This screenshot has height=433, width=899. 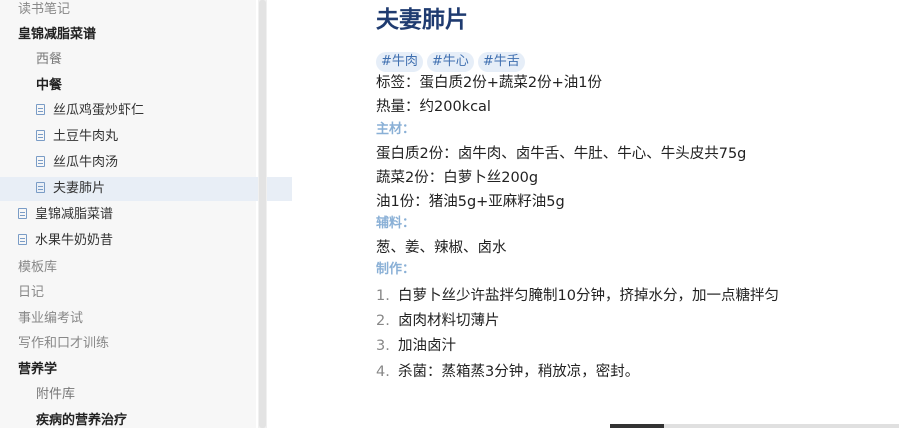 What do you see at coordinates (137, 11) in the screenshot?
I see `sidebar-item-reading-notes: 读书笔记` at bounding box center [137, 11].